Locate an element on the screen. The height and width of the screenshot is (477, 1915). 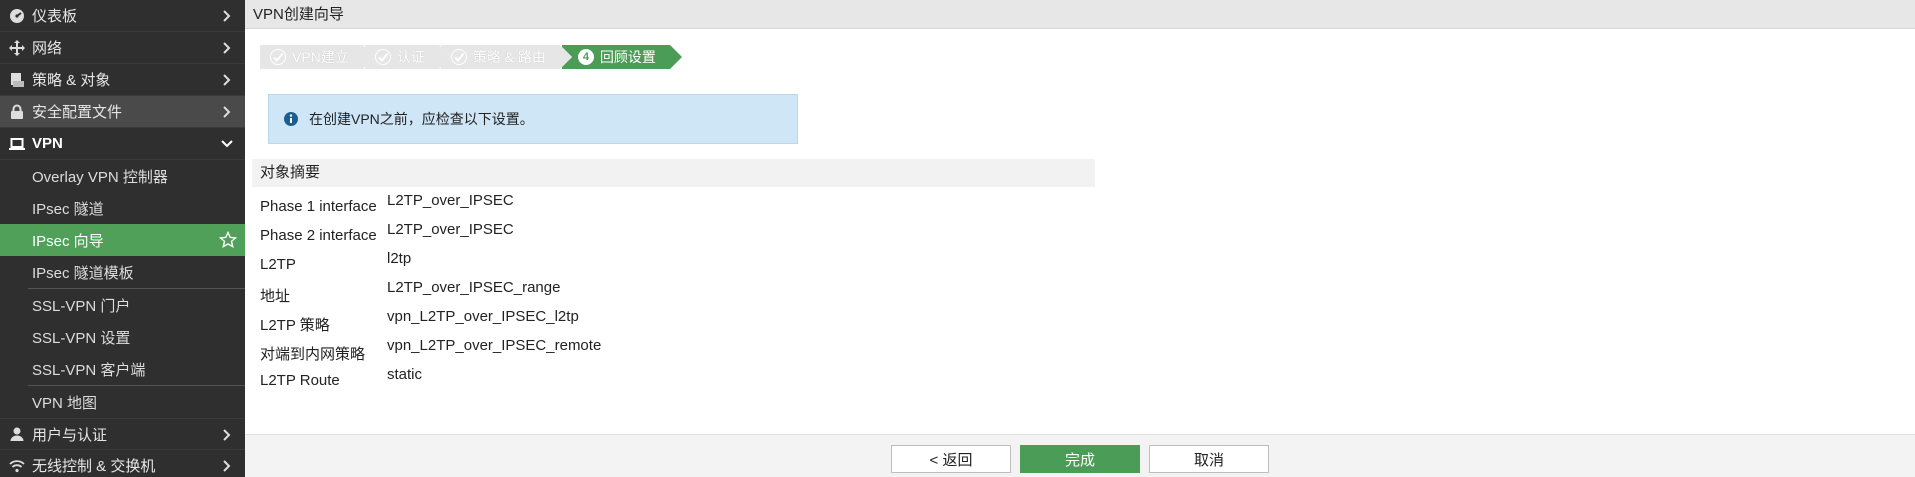
info-icon is located at coordinates (291, 119).